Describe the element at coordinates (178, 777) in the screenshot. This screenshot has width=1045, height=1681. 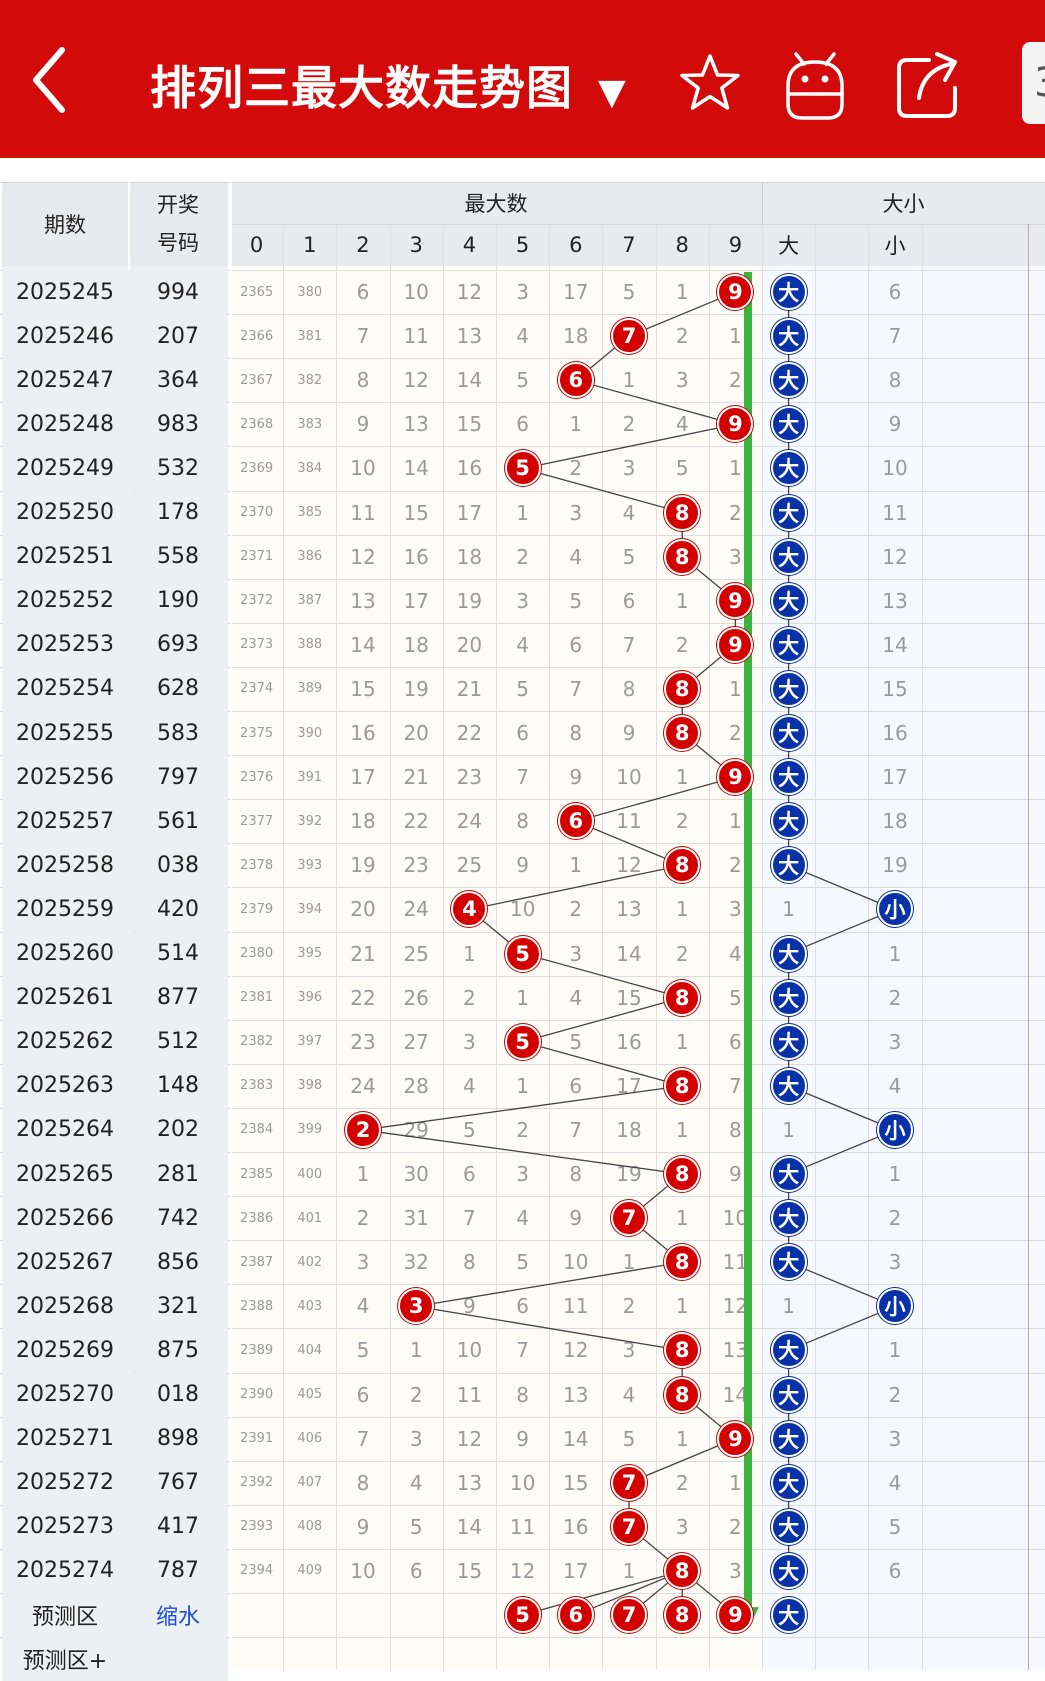
I see `code-cell: 797` at that location.